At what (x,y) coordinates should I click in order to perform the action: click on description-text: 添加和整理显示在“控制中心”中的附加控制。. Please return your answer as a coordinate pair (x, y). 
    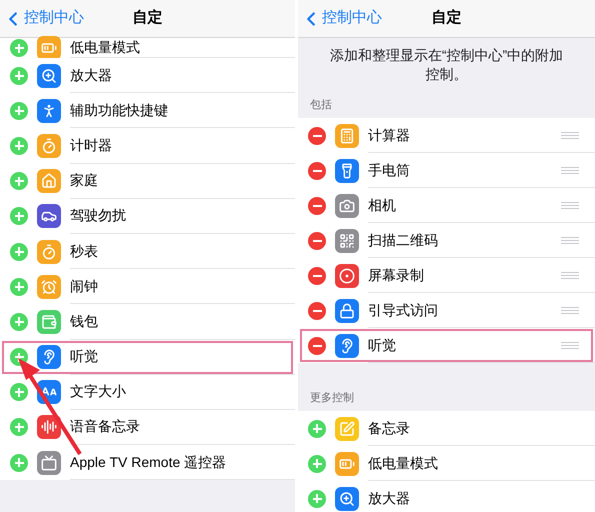
    Looking at the image, I should click on (446, 65).